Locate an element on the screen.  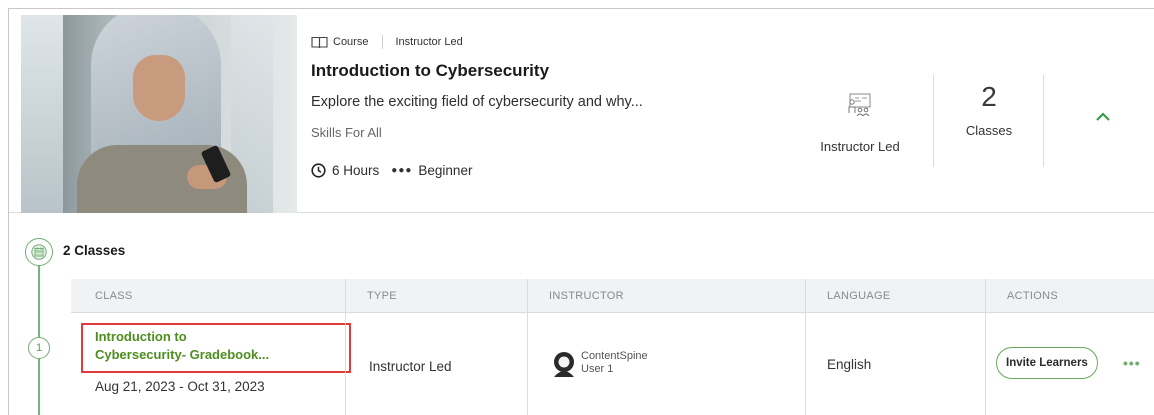
table-header: CLASS TYPE INSTRUCTOR LANGUAGE ACTIONS is located at coordinates (612, 296).